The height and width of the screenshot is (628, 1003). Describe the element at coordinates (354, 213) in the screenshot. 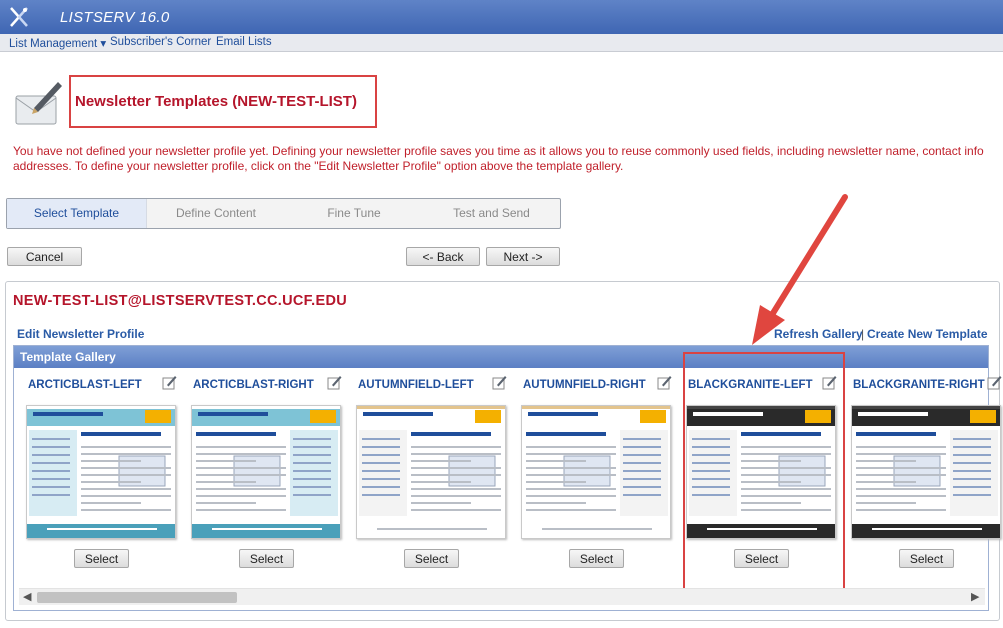

I see `step-fine-tune: Fine Tune` at that location.